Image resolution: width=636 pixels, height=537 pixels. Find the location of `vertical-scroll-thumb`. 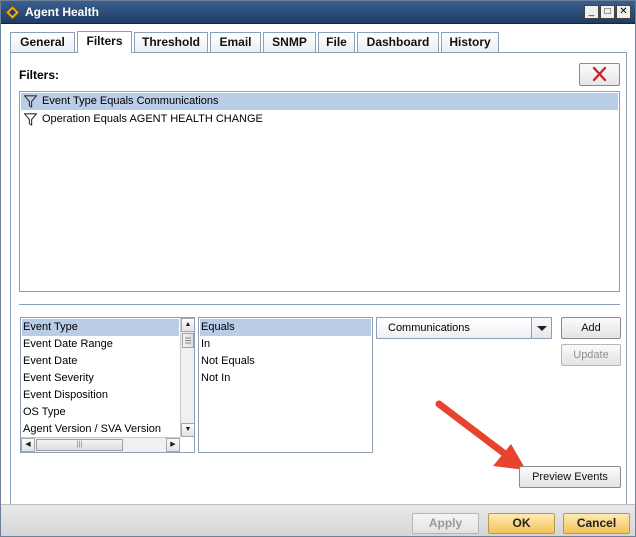

vertical-scroll-thumb is located at coordinates (188, 340).